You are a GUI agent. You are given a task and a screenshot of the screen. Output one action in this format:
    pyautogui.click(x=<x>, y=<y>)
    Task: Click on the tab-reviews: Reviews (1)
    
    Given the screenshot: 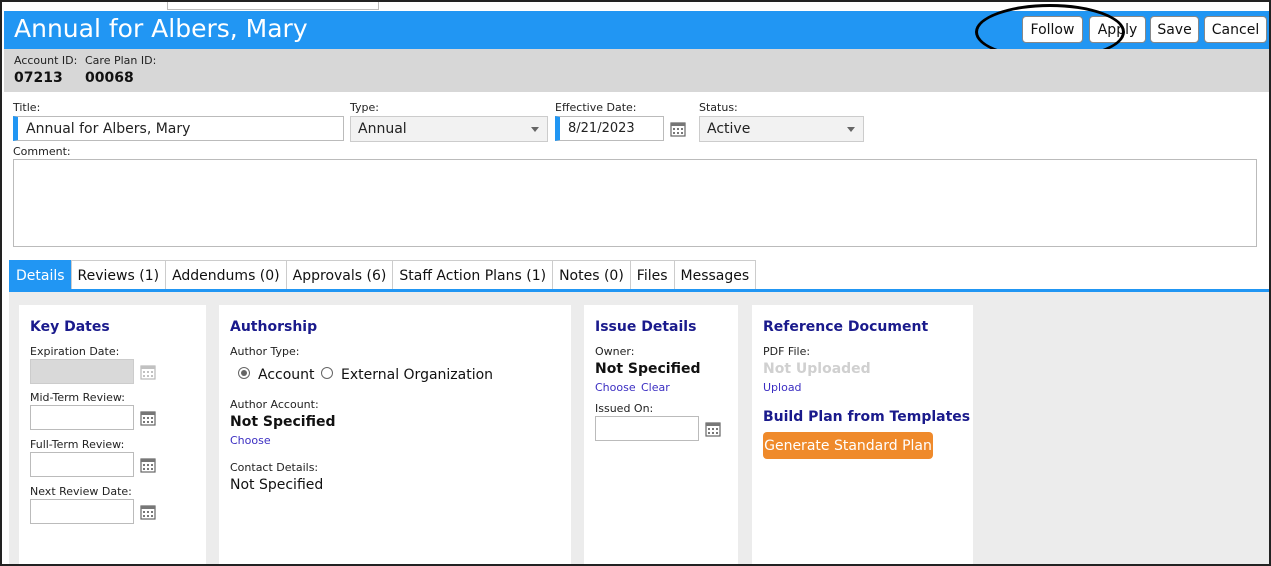 What is the action you would take?
    pyautogui.click(x=118, y=275)
    